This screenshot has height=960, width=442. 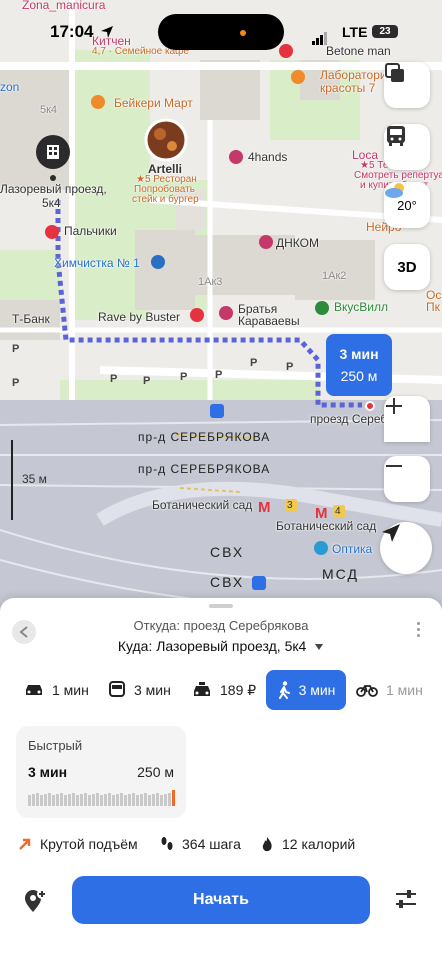 What do you see at coordinates (264, 507) in the screenshot?
I see `svg-text: M` at bounding box center [264, 507].